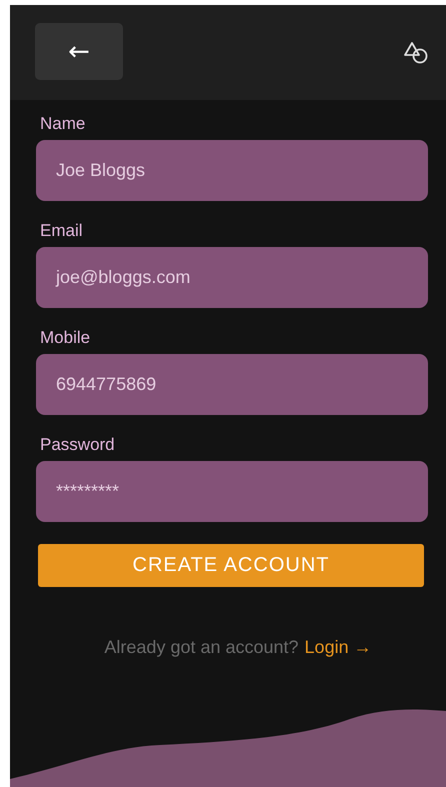  Describe the element at coordinates (79, 51) in the screenshot. I see `back-button: ←` at that location.